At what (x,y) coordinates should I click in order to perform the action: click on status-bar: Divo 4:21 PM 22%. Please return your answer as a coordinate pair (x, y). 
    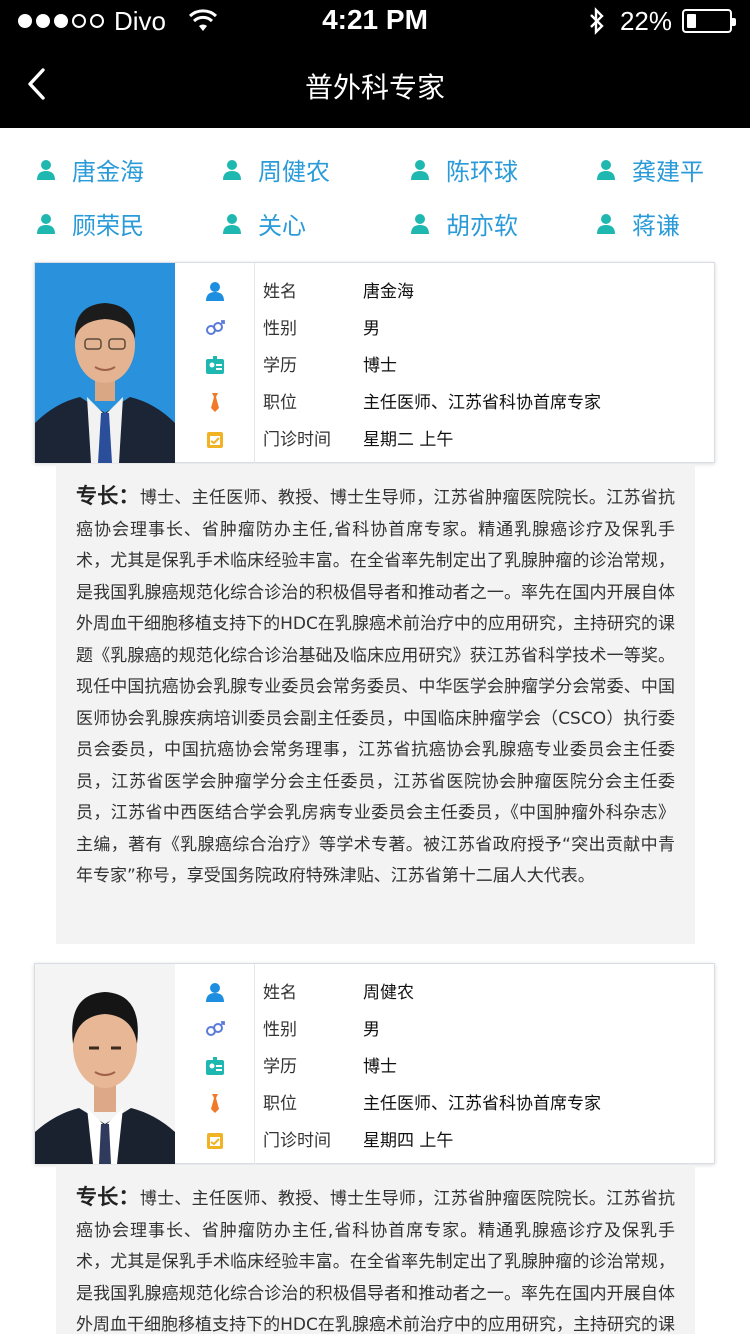
    Looking at the image, I should click on (375, 21).